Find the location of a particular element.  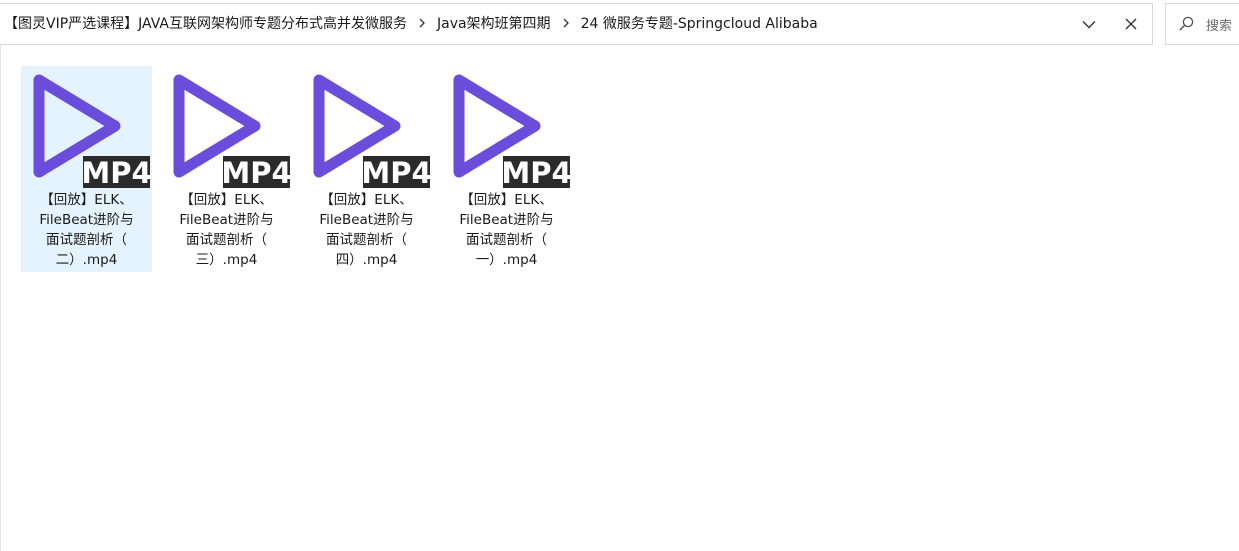

clear-address-button is located at coordinates (1131, 24).